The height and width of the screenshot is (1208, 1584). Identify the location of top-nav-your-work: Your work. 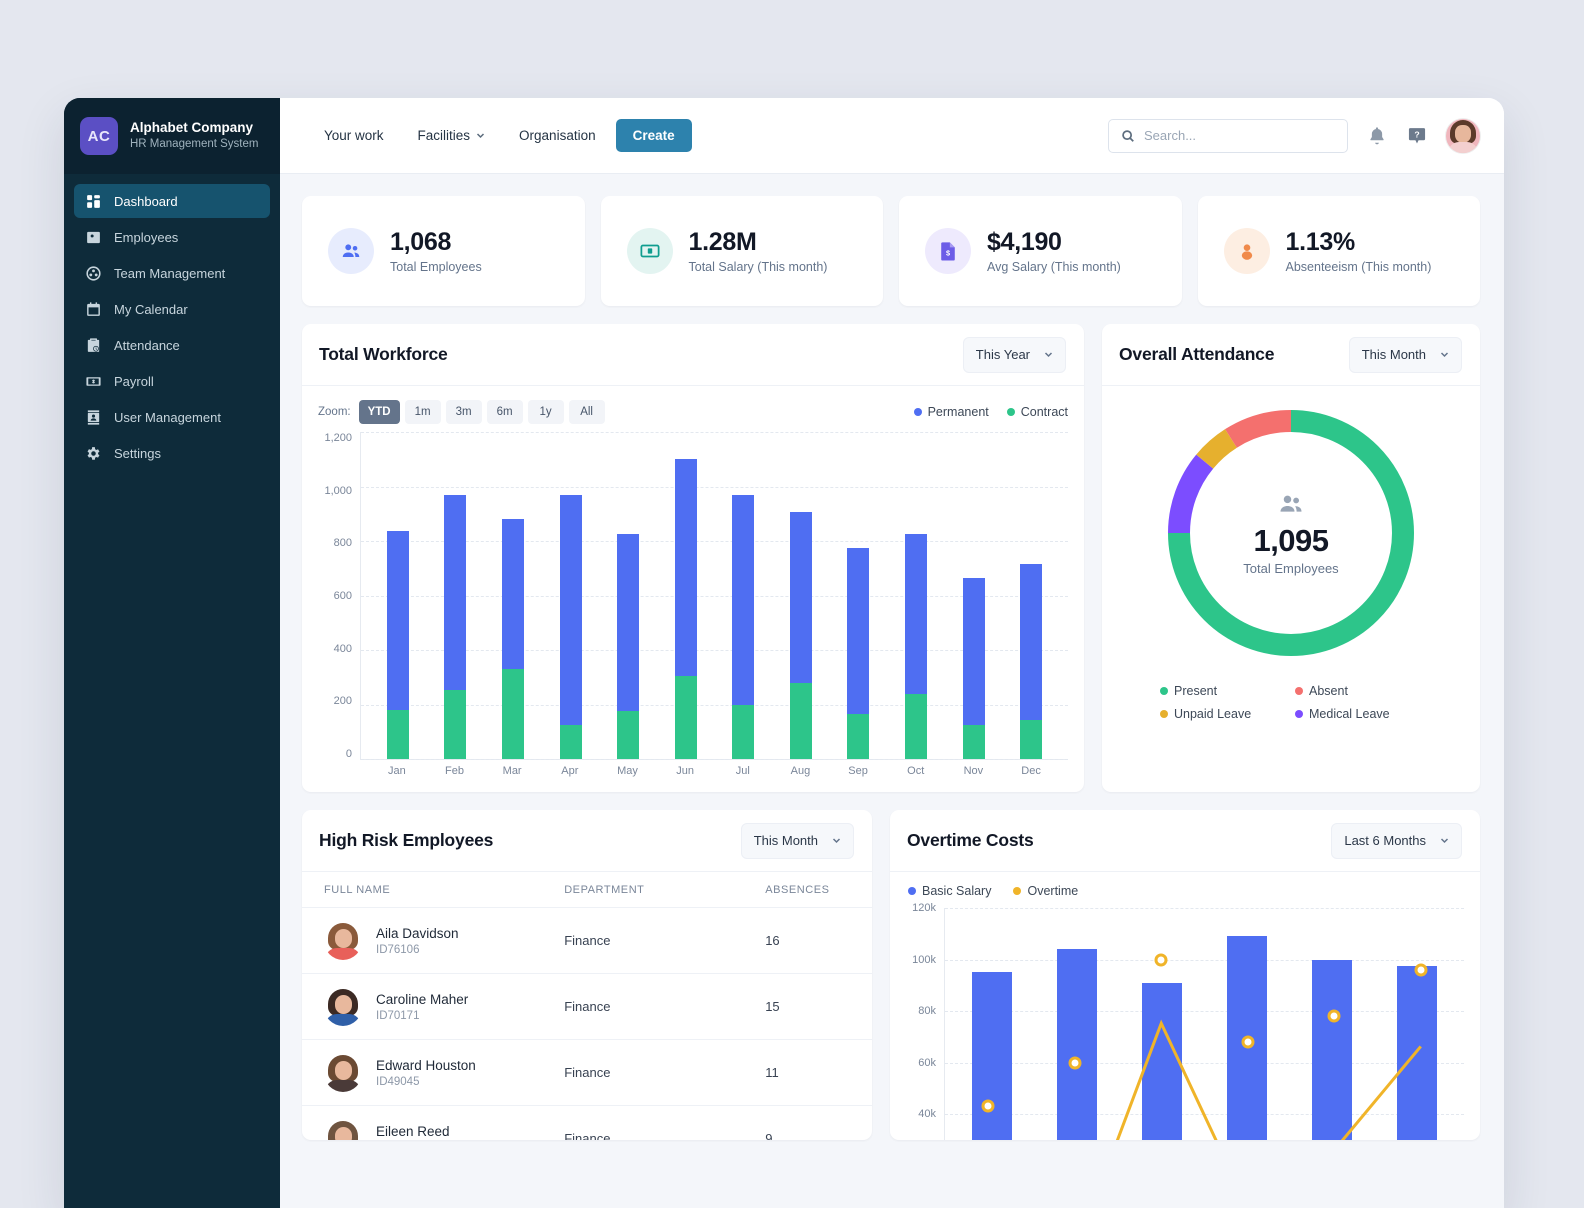
(354, 135).